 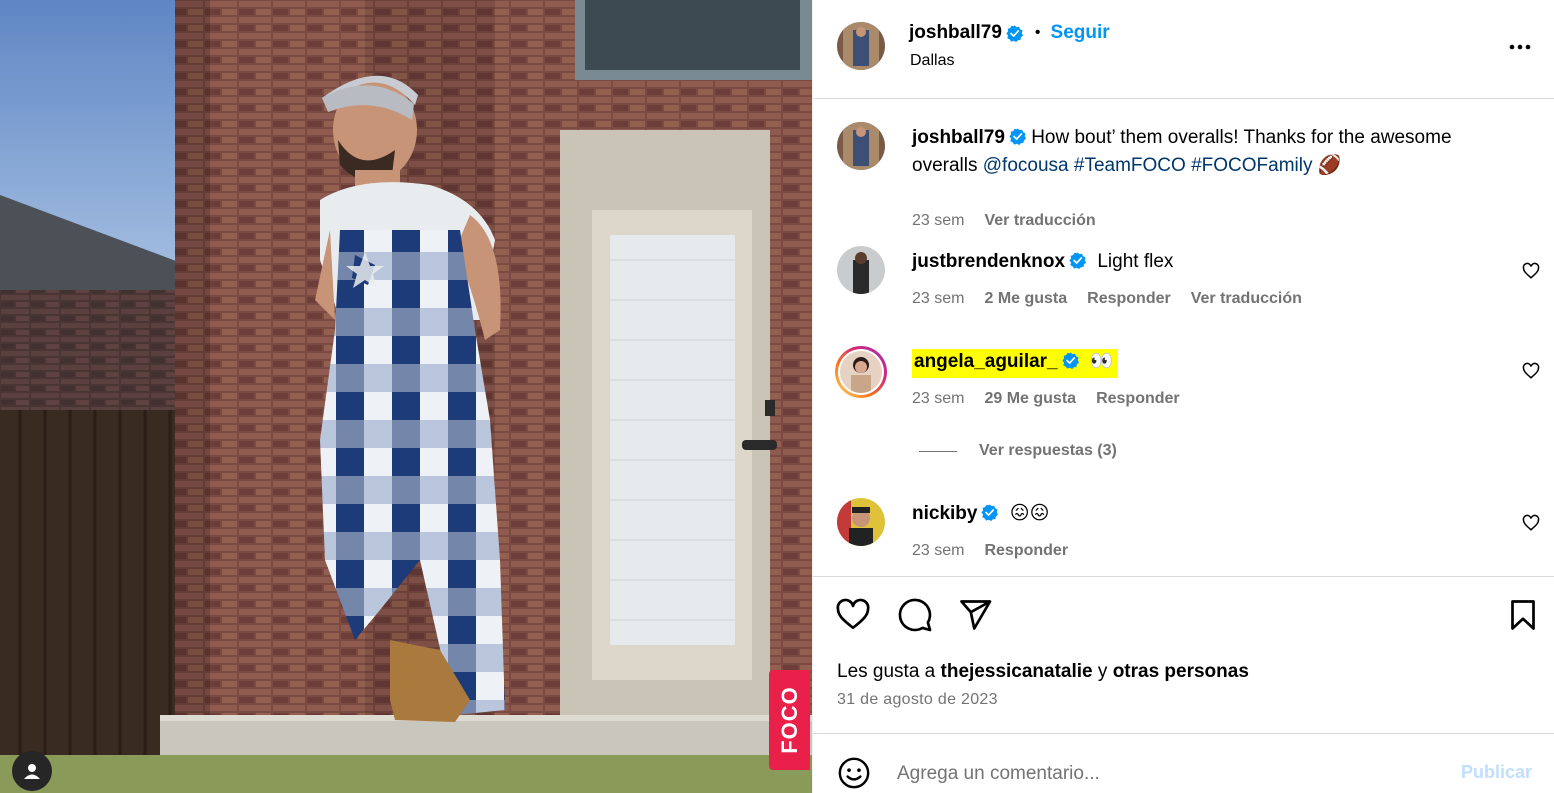 I want to click on author-avatar-image, so click(x=861, y=46).